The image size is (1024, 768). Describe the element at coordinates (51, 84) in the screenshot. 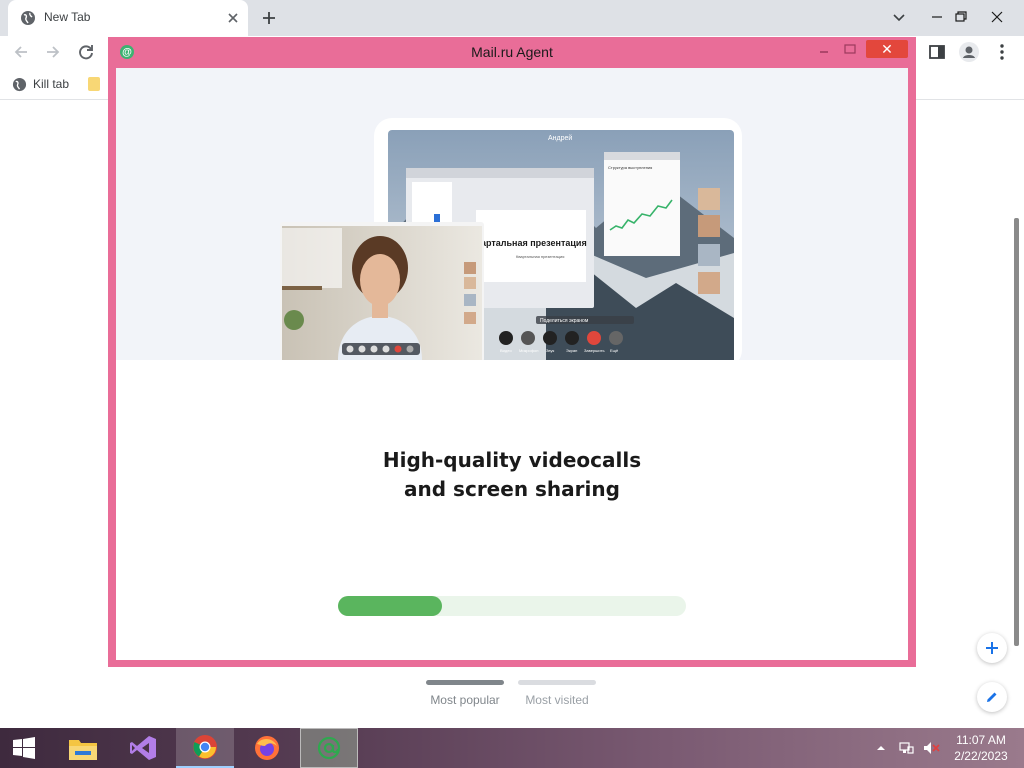

I see `bookmark-label: Kill tab` at that location.